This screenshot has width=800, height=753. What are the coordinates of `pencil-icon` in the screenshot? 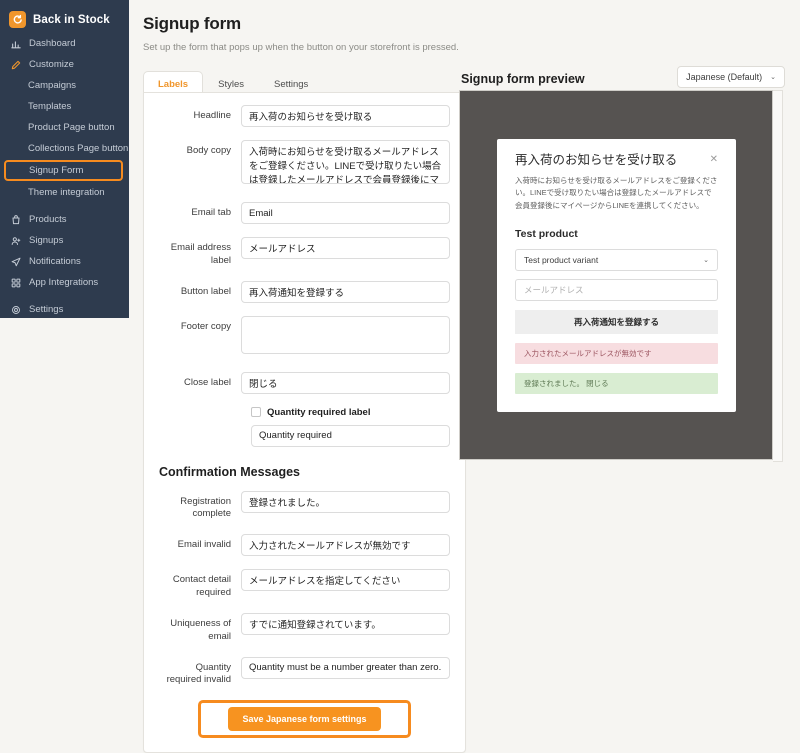 It's located at (16, 65).